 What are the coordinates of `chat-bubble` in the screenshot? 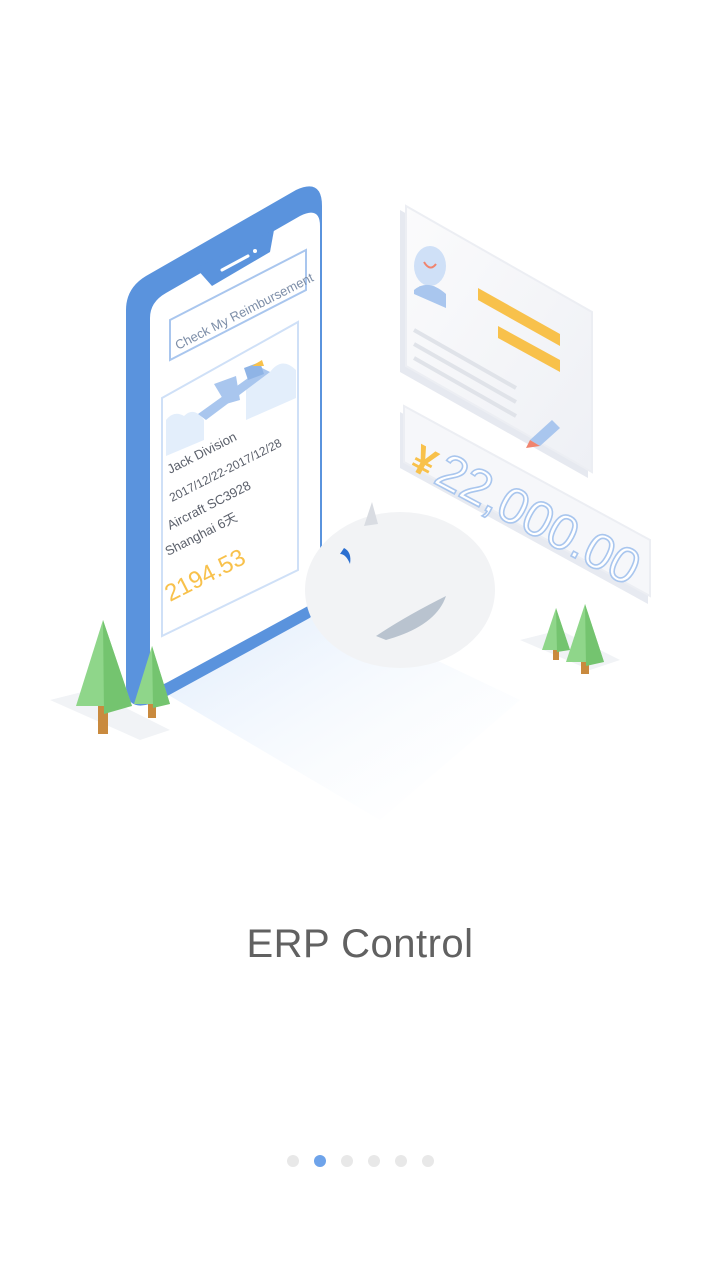 It's located at (400, 585).